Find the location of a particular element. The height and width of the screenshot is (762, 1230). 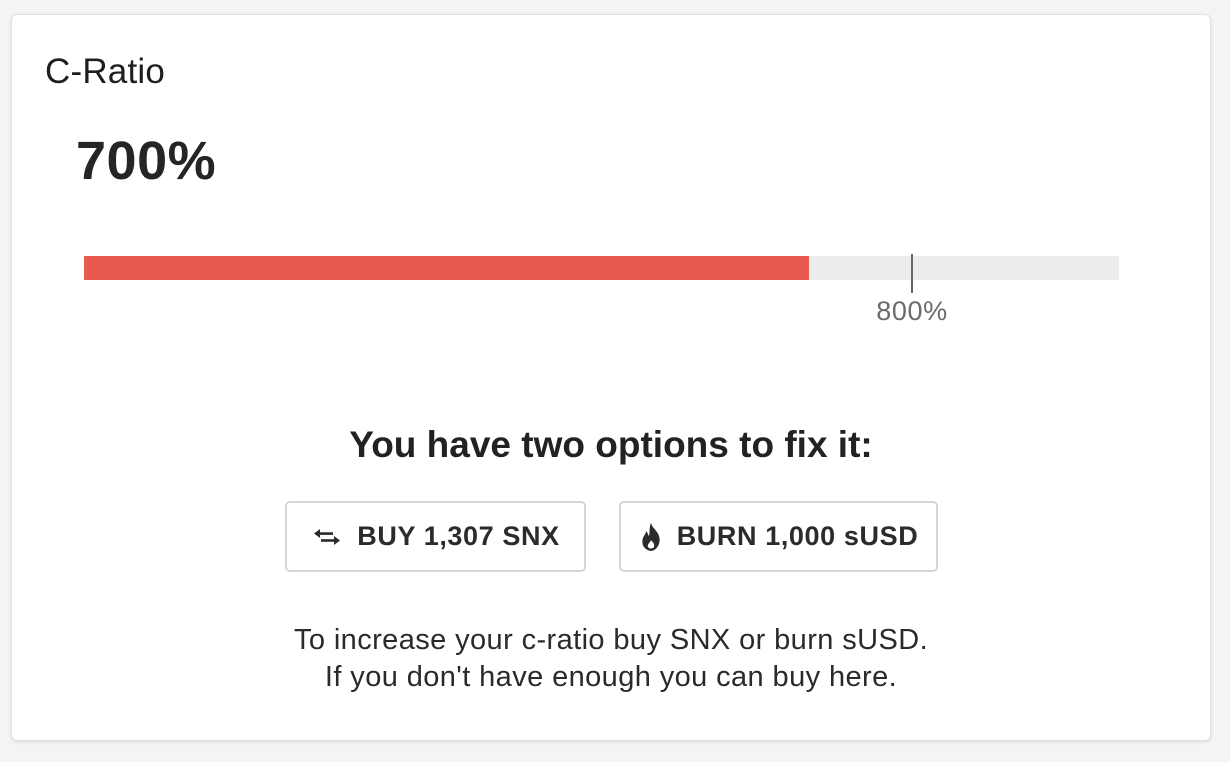

buy-snx-button: BUY 1,307 SNX is located at coordinates (435, 536).